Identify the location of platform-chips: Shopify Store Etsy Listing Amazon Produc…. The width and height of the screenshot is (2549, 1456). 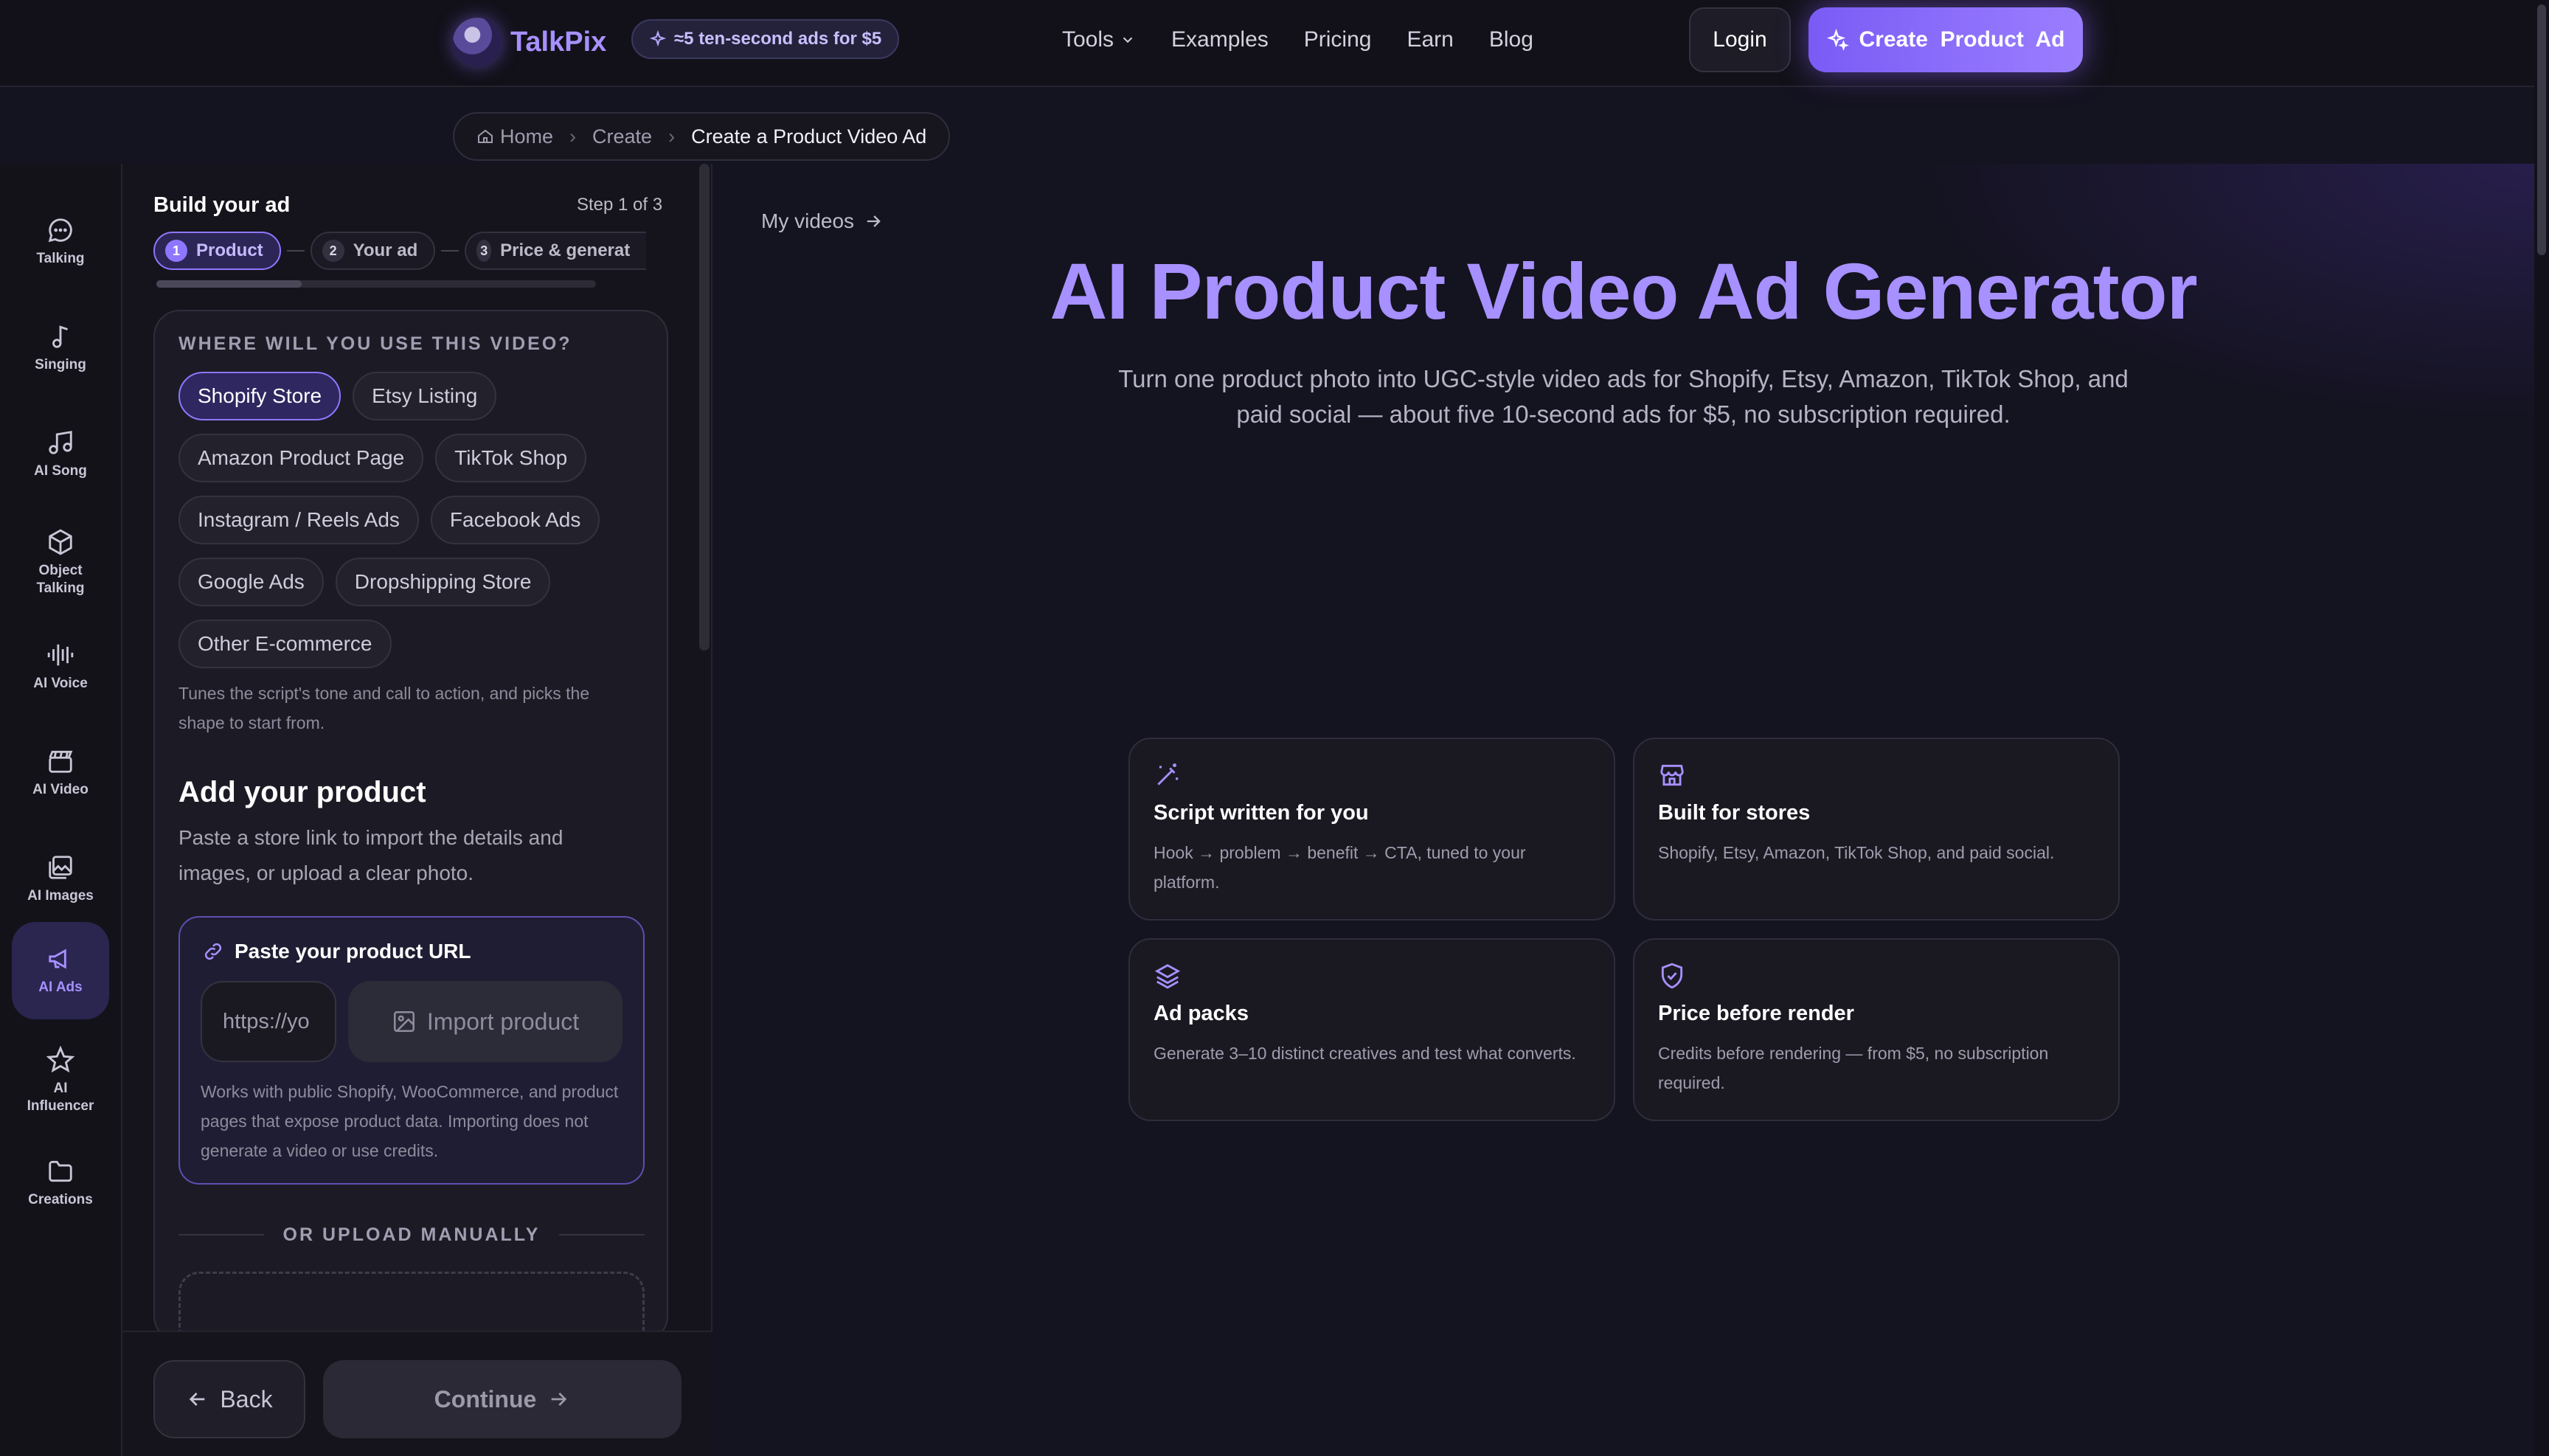
(421, 527).